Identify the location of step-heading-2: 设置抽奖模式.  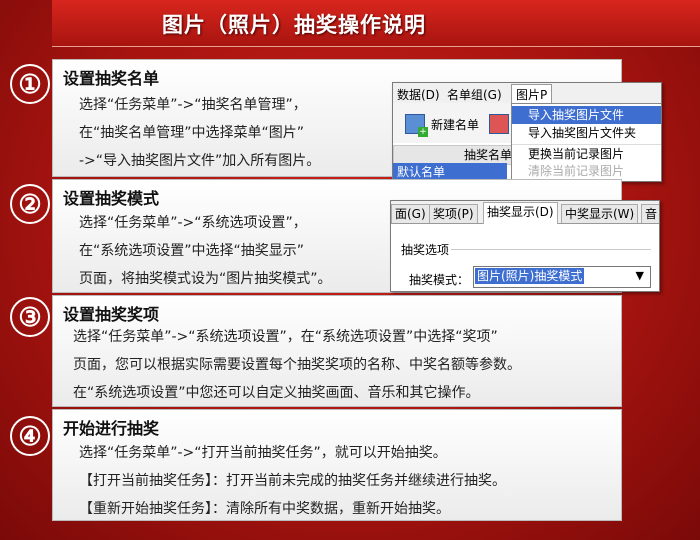
(111, 198).